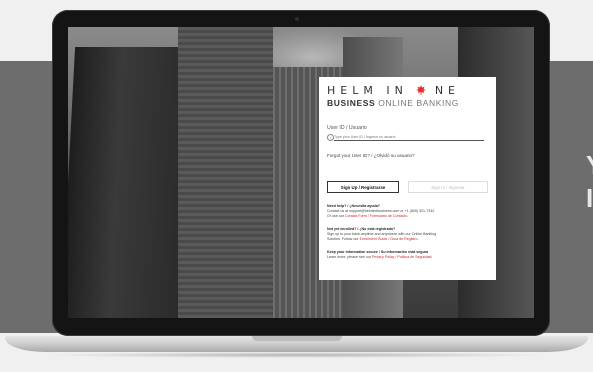 The height and width of the screenshot is (372, 593). What do you see at coordinates (363, 187) in the screenshot?
I see `sign-up-button: Sign Up / Registrarse` at bounding box center [363, 187].